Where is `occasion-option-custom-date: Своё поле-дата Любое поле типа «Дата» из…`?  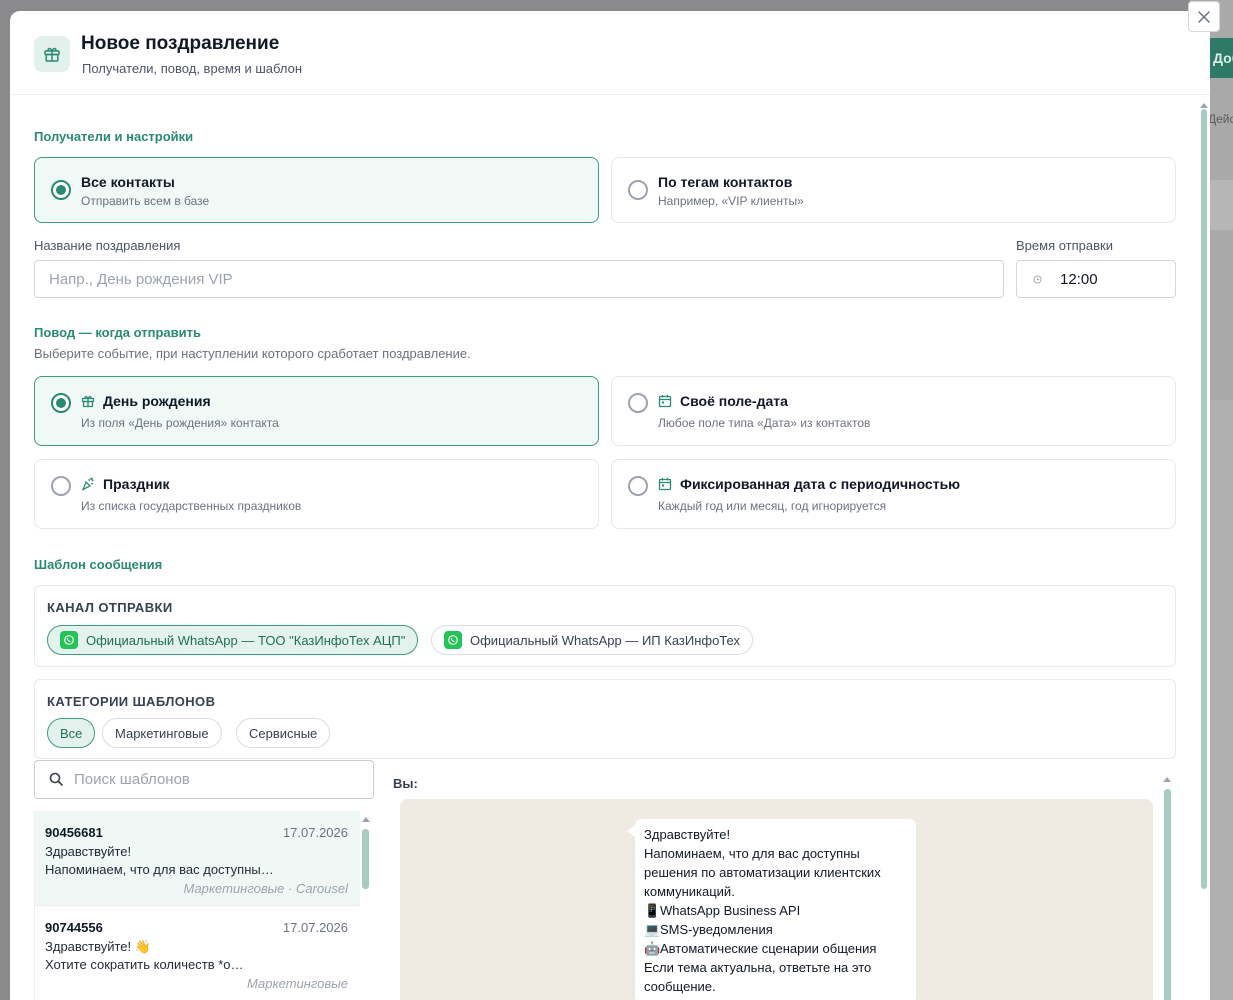
occasion-option-custom-date: Своё поле-дата Любое поле типа «Дата» из… is located at coordinates (893, 411).